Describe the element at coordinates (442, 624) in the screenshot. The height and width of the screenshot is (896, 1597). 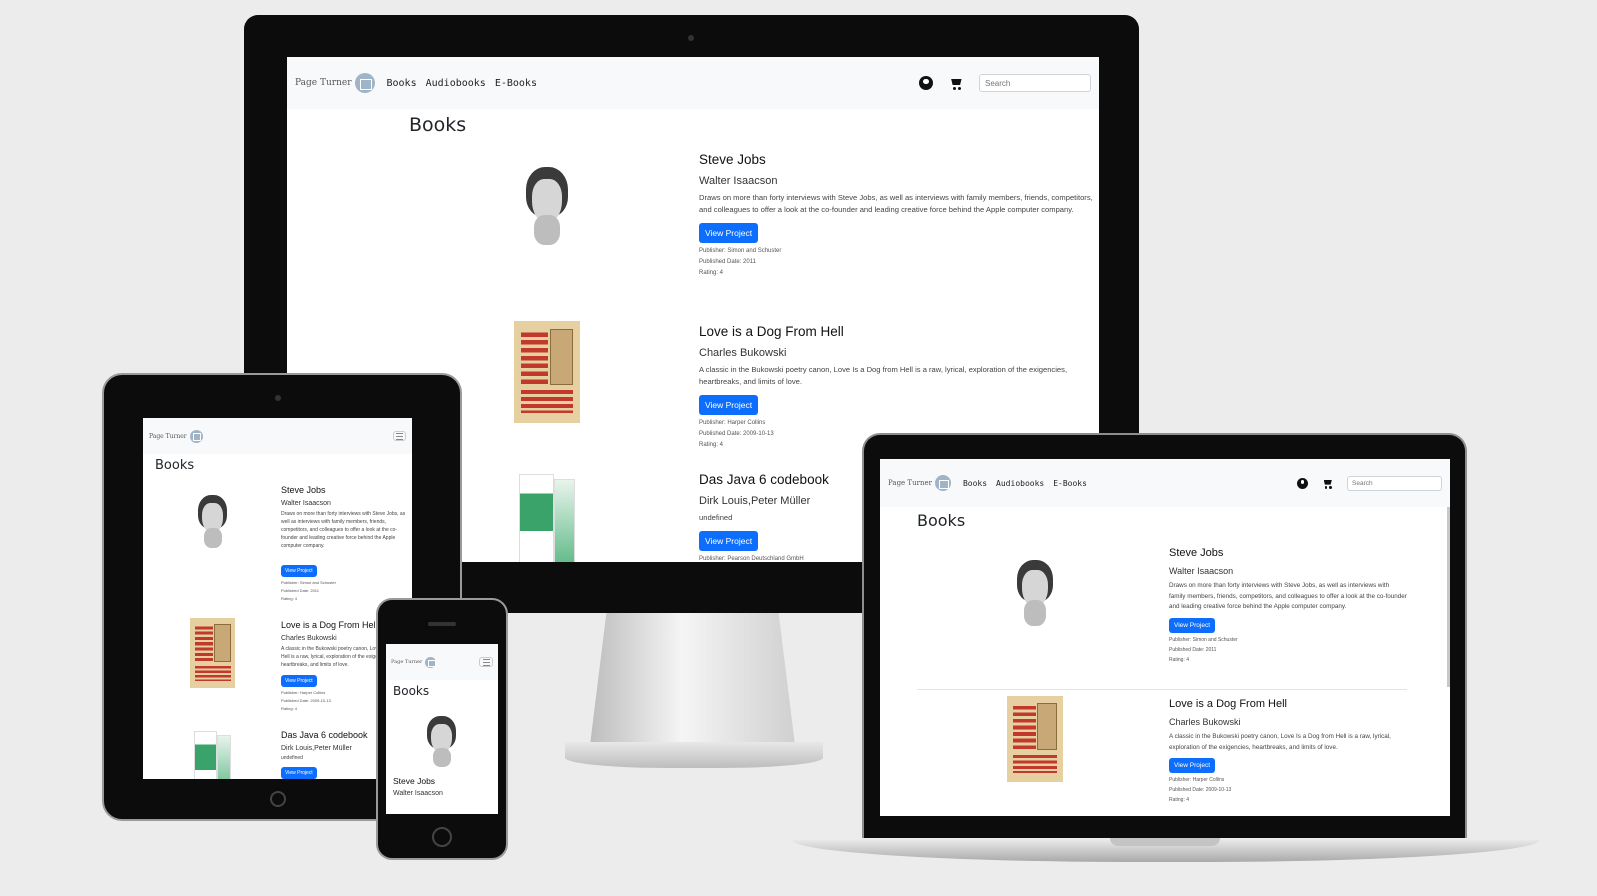
I see `phone-earpiece` at that location.